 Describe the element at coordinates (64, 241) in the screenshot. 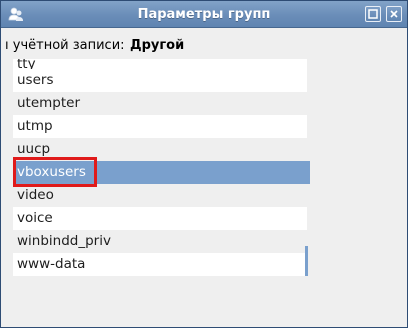

I see `list-item-label: winbindd_priv` at that location.